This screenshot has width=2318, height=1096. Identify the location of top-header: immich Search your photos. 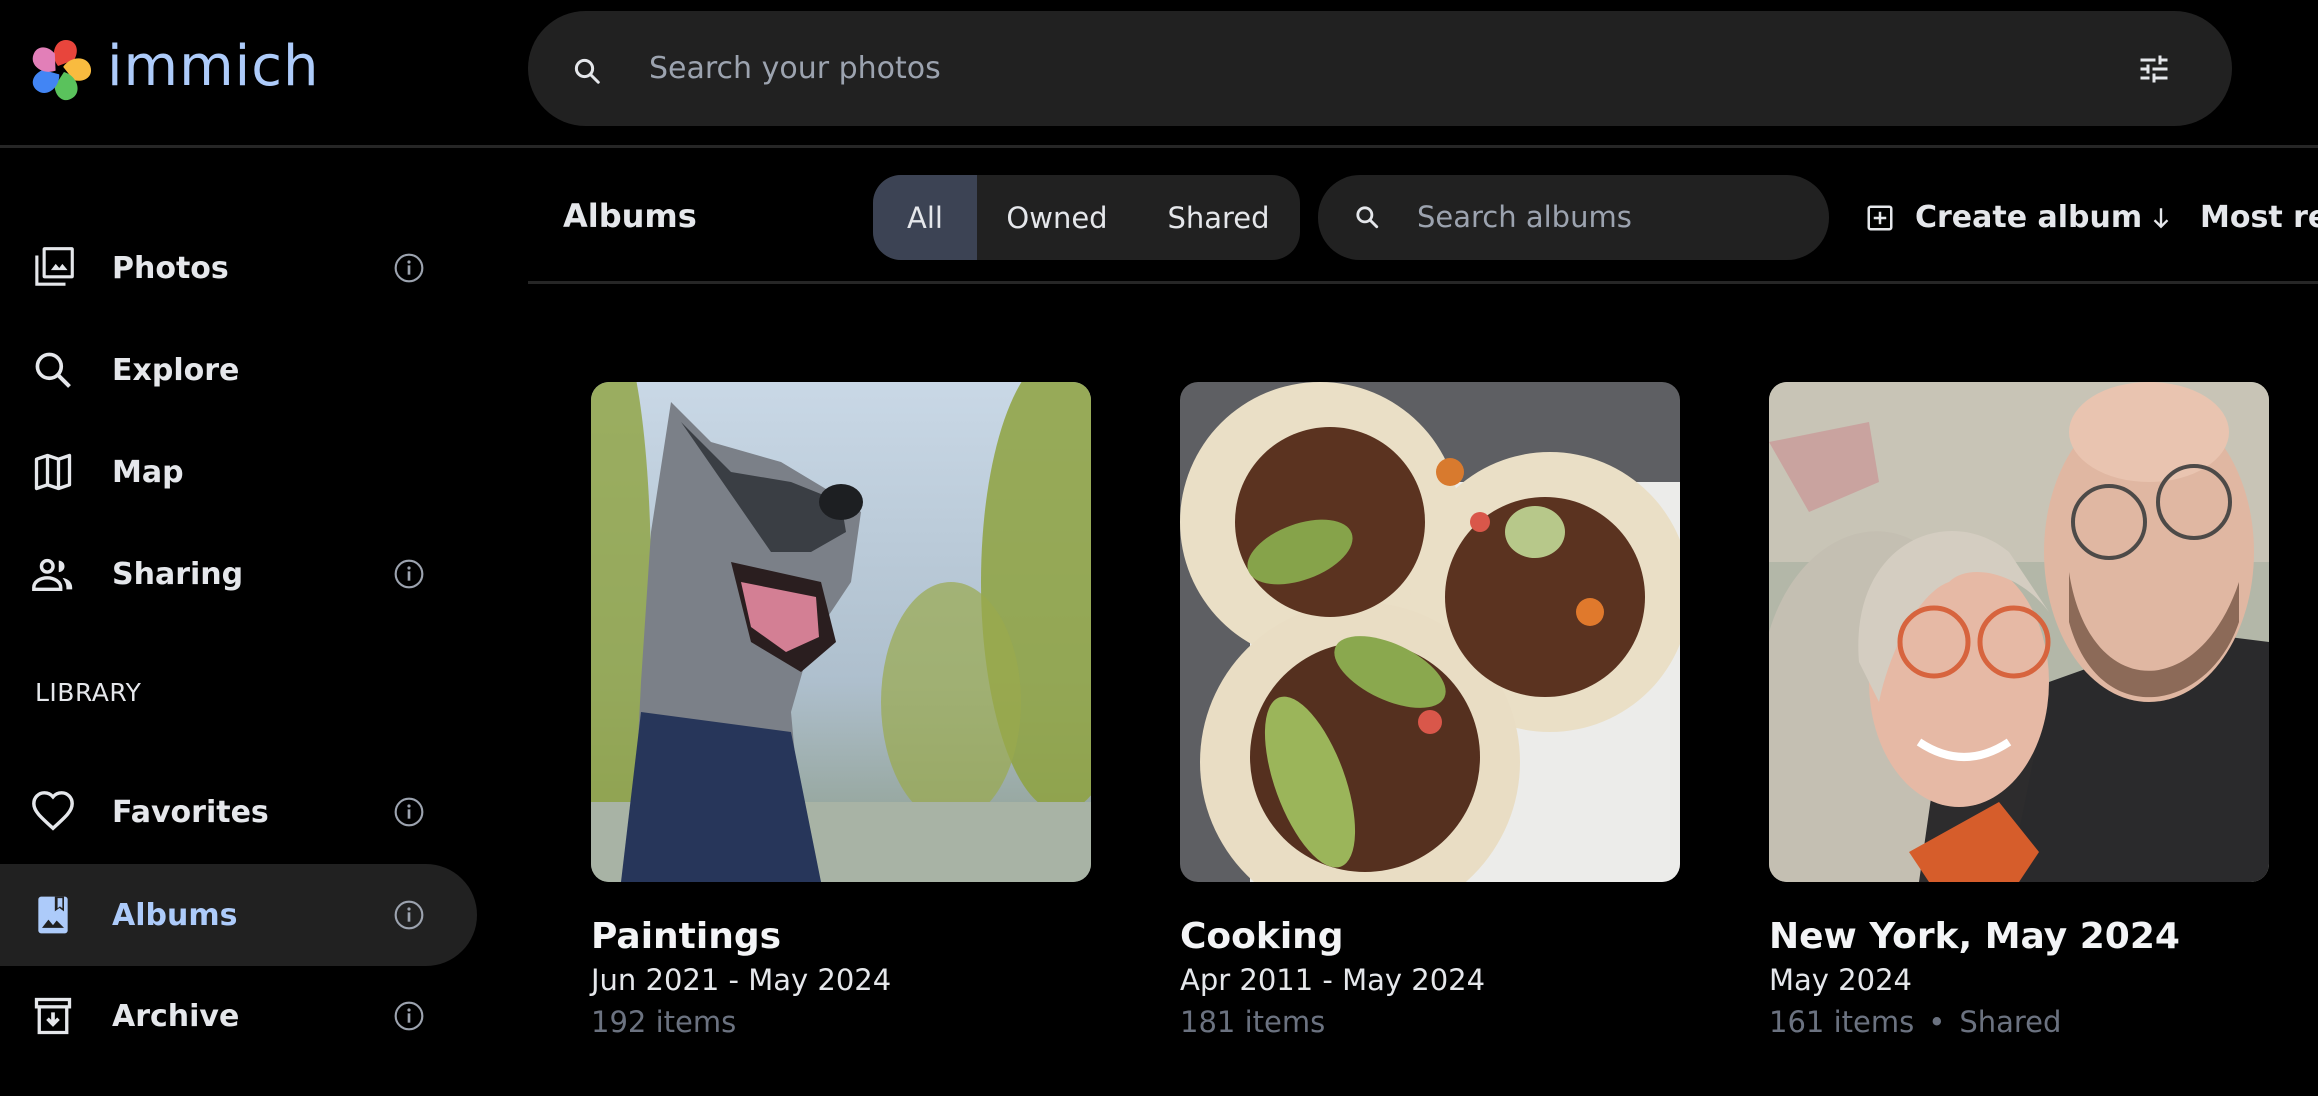
(1159, 74).